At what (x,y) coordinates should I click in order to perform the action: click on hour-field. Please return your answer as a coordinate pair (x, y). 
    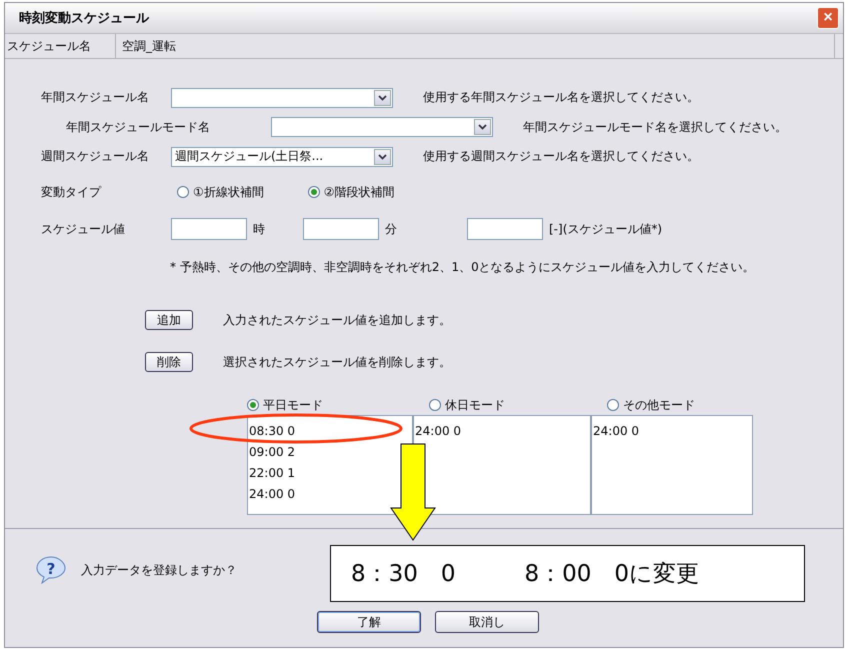
    Looking at the image, I should click on (209, 229).